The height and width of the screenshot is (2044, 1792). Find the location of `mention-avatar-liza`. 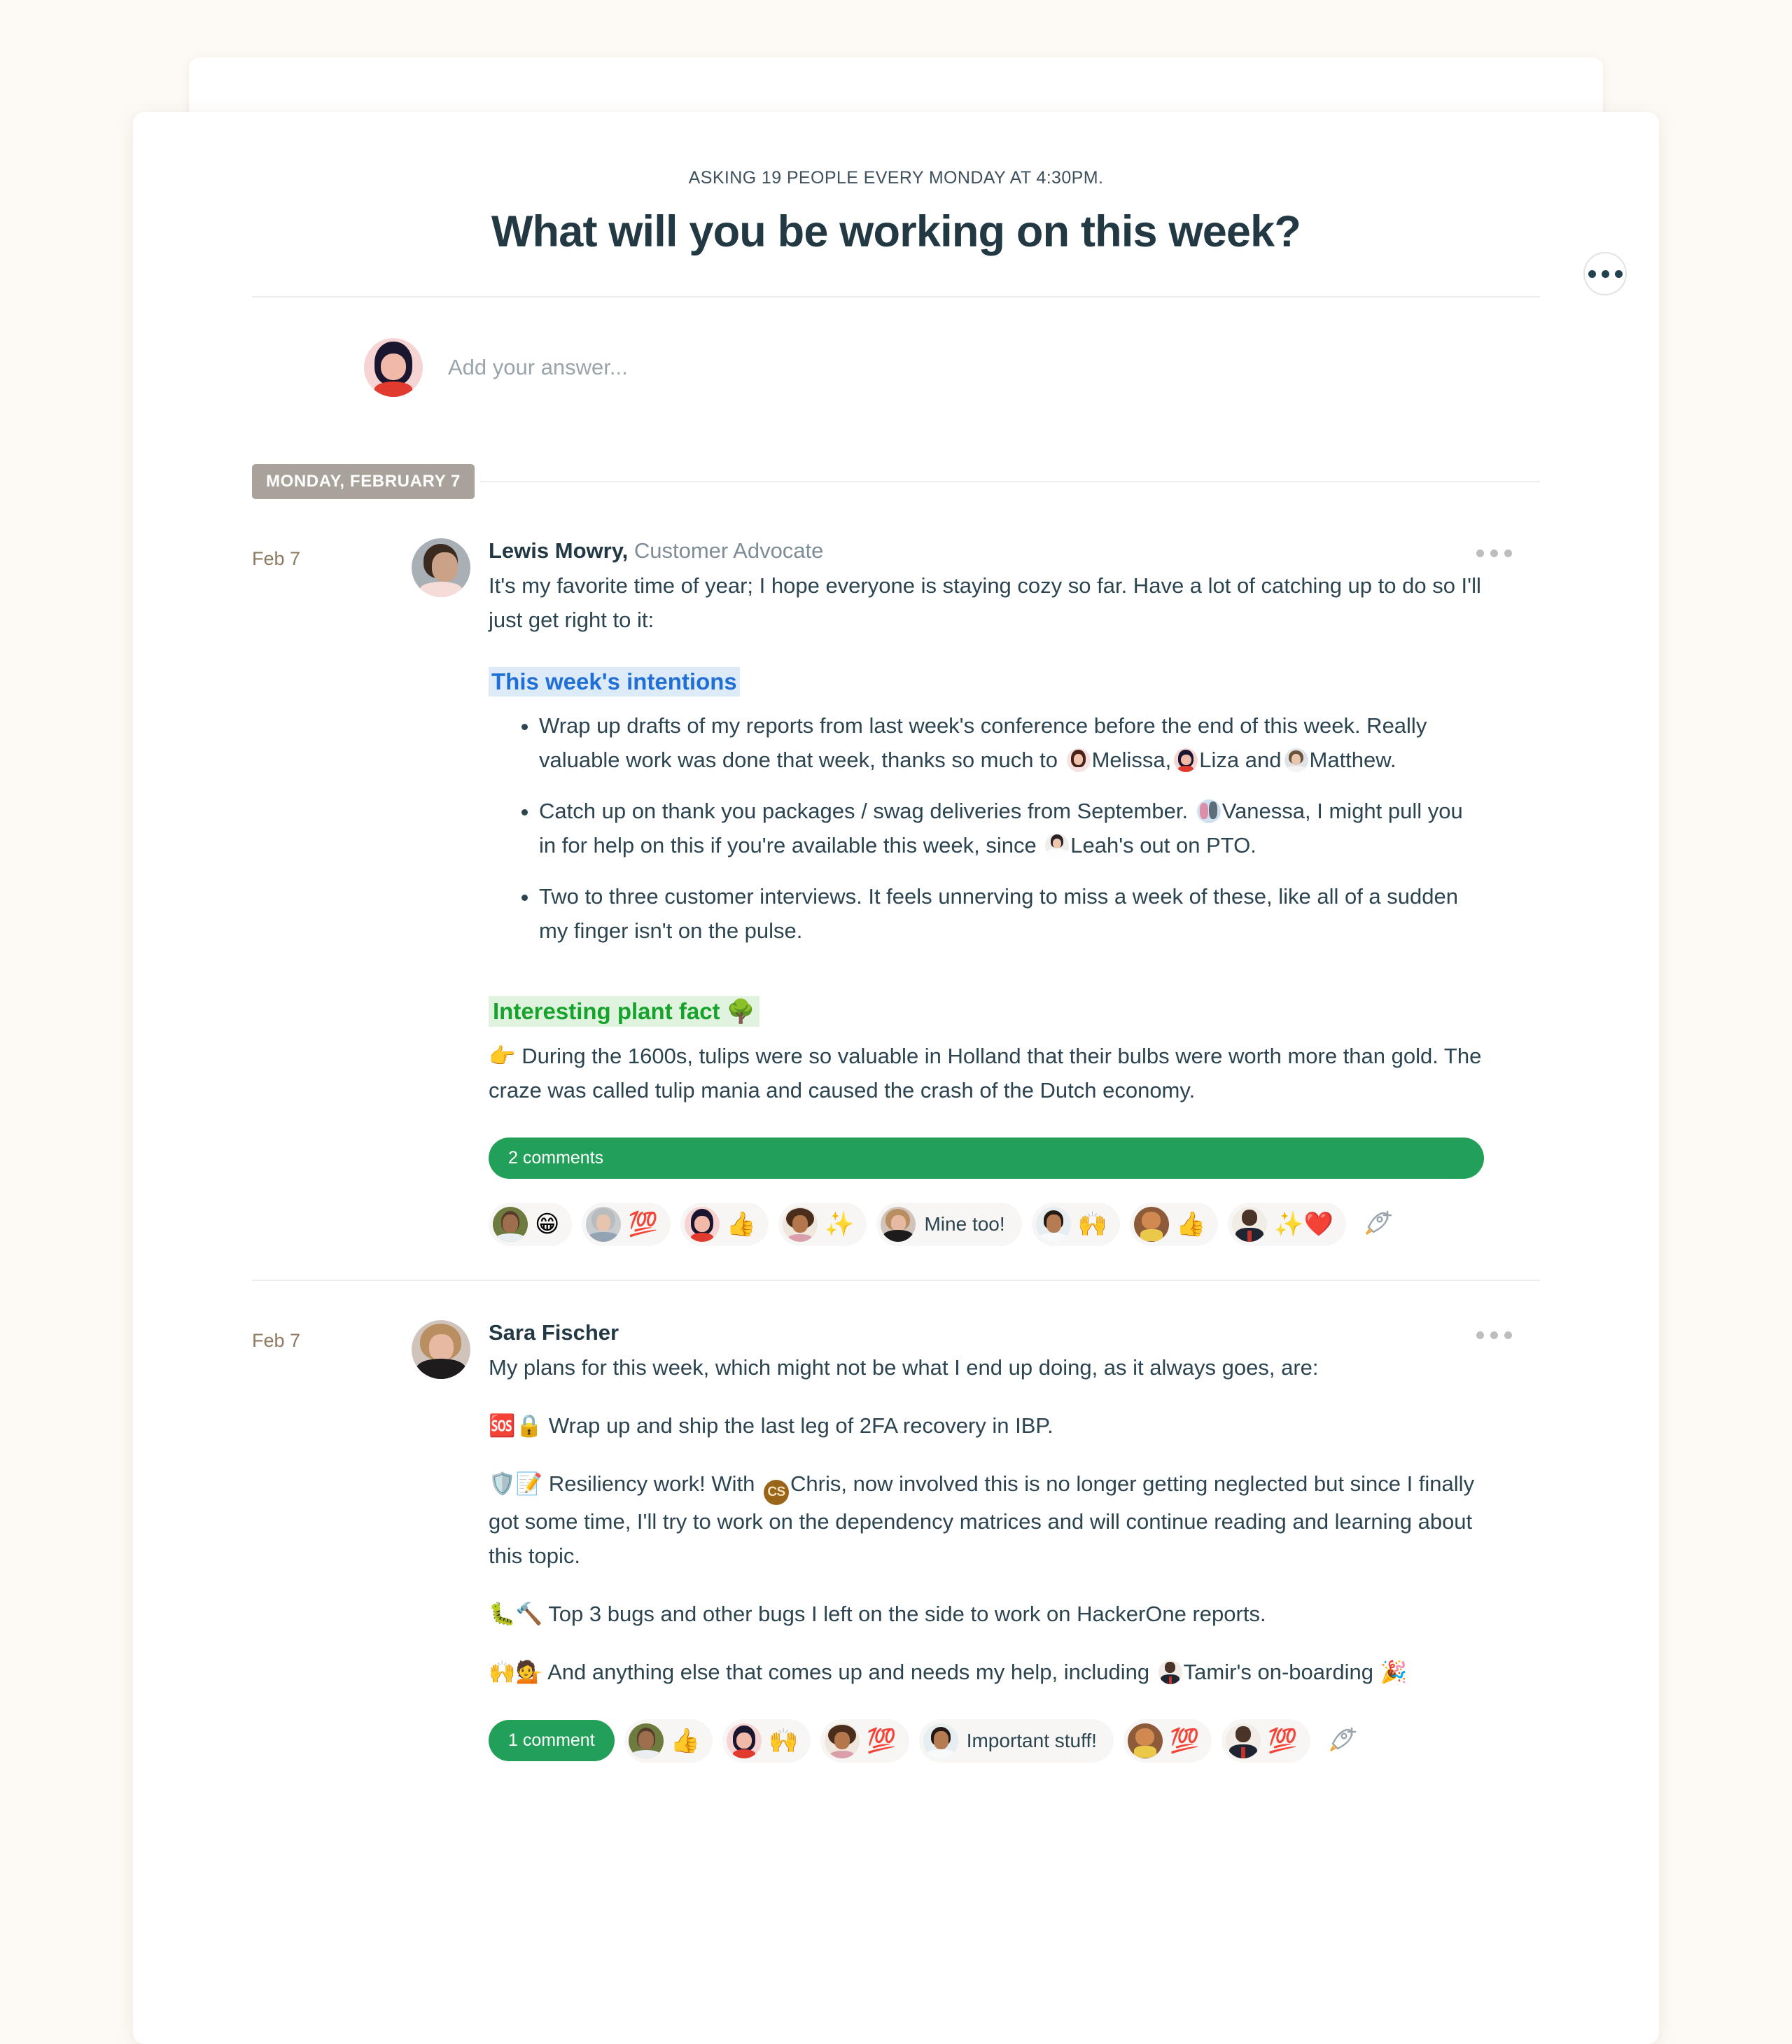

mention-avatar-liza is located at coordinates (1186, 760).